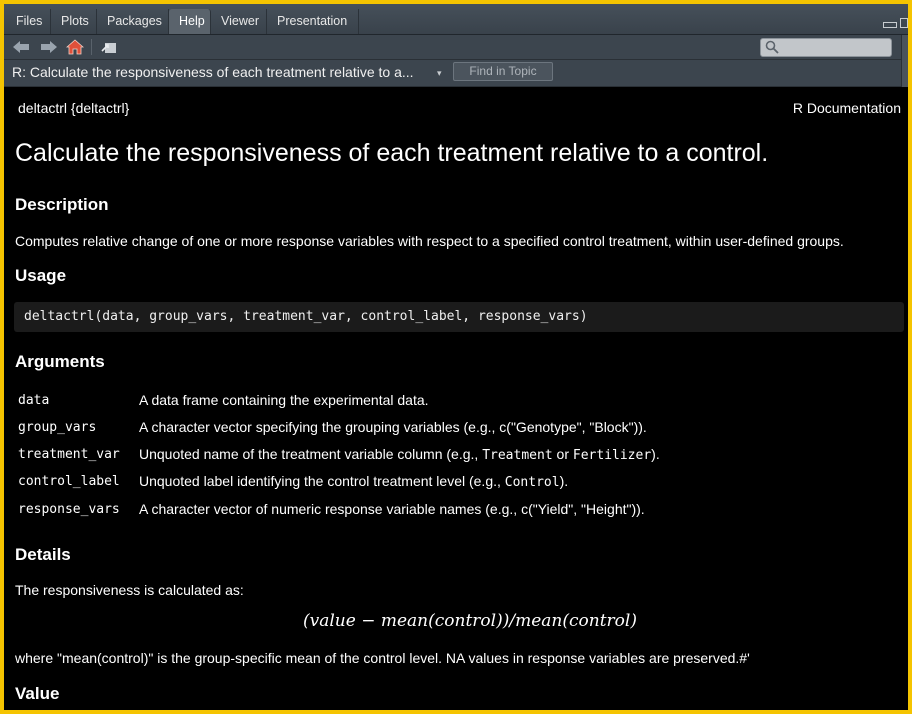  What do you see at coordinates (133, 21) in the screenshot?
I see `tab-packages: Packages` at bounding box center [133, 21].